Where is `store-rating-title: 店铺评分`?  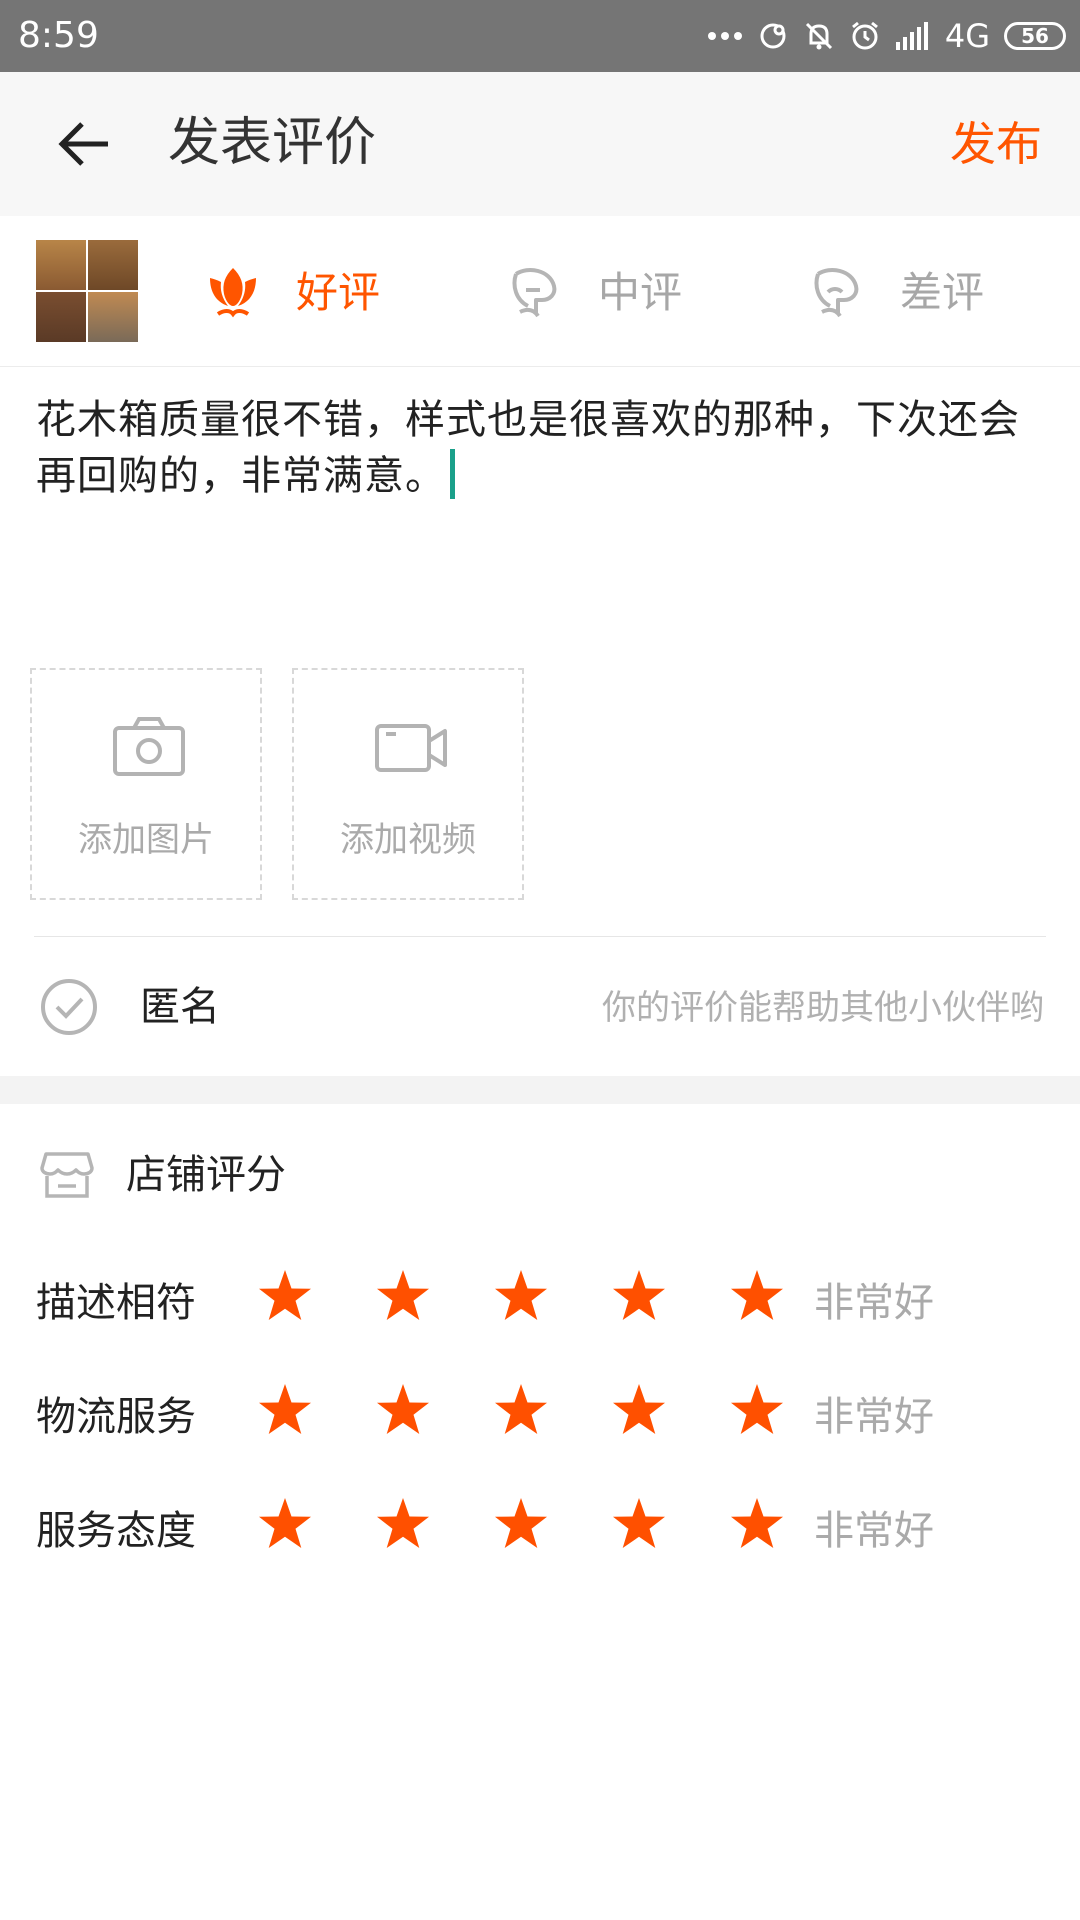 store-rating-title: 店铺评分 is located at coordinates (206, 1175).